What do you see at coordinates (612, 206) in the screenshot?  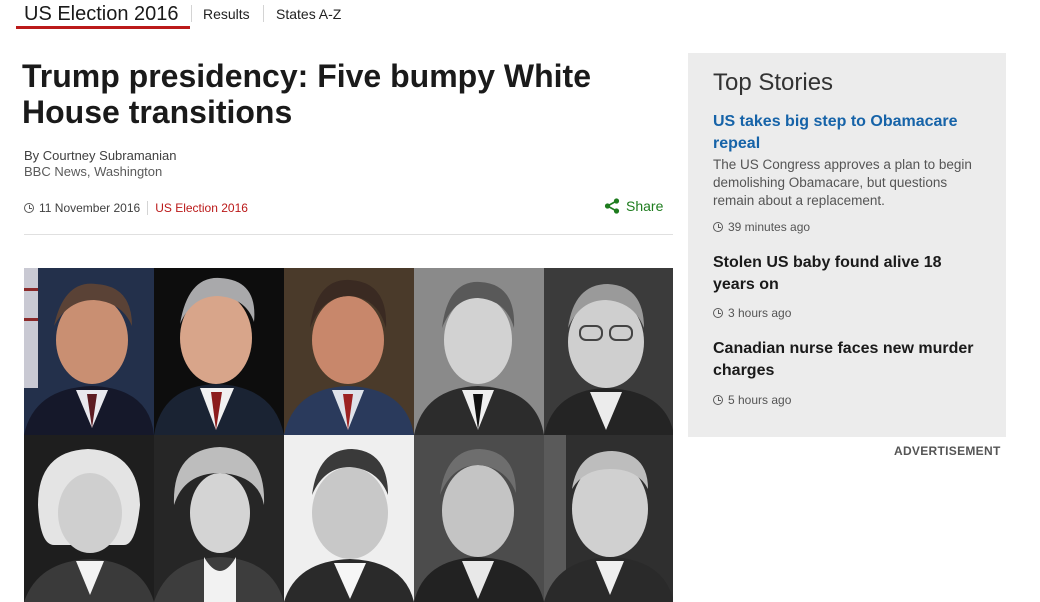 I see `share-icon` at bounding box center [612, 206].